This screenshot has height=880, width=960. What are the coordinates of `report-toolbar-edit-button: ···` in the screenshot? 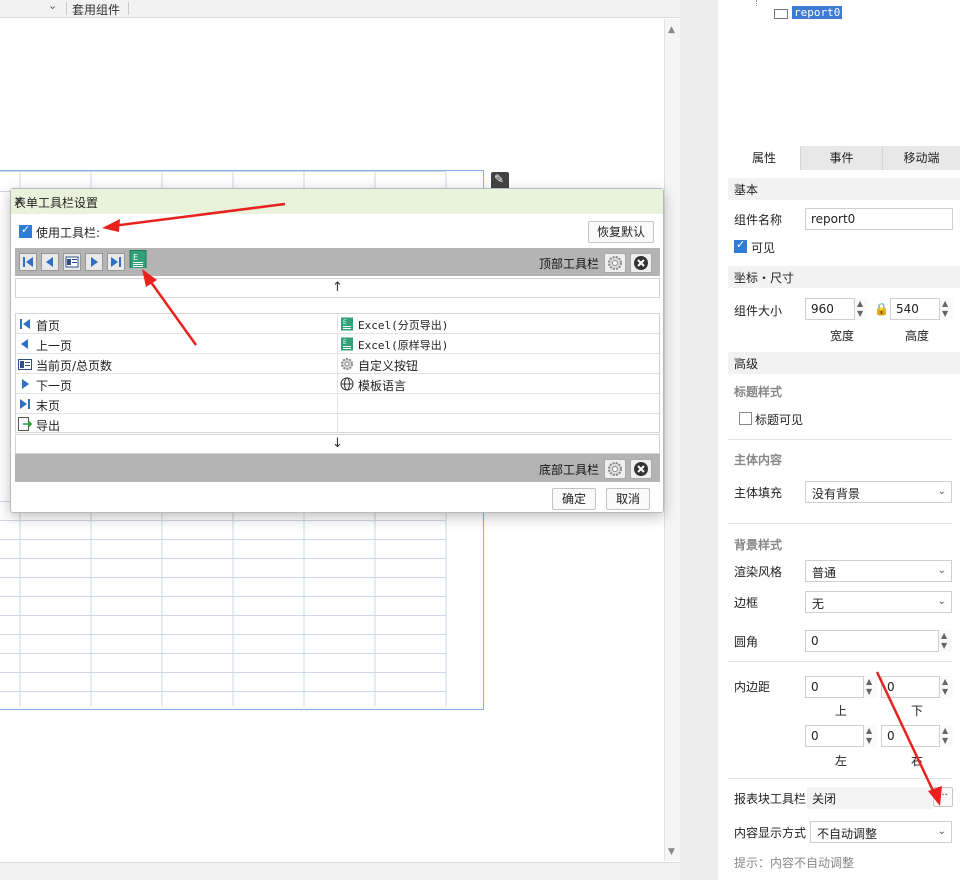 It's located at (943, 797).